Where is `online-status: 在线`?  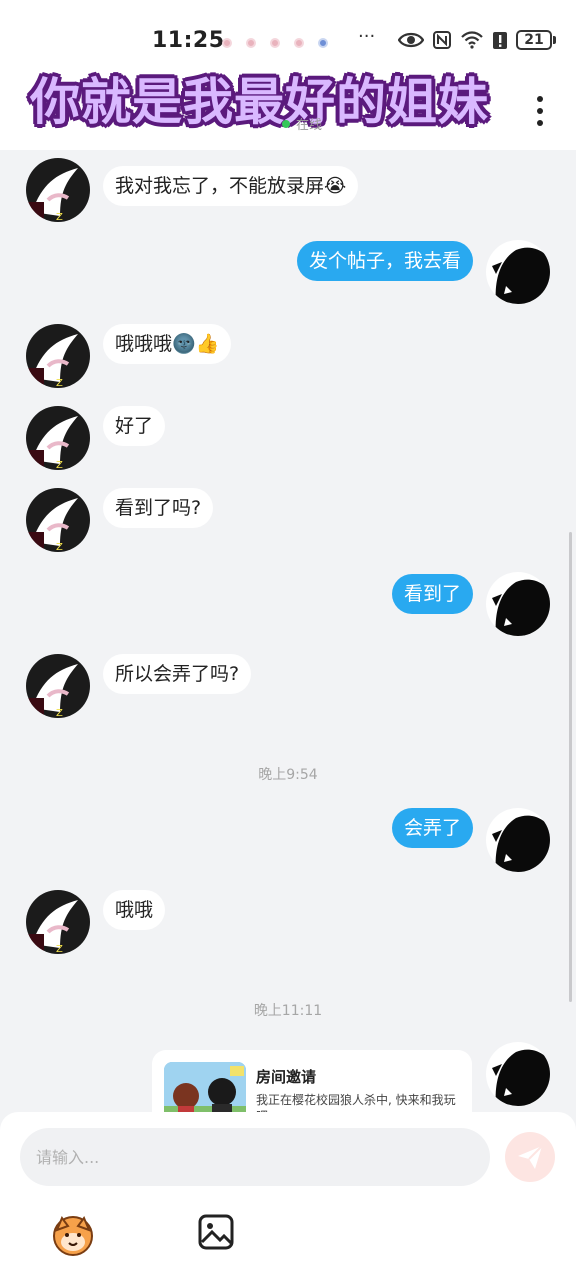
online-status: 在线 is located at coordinates (302, 123).